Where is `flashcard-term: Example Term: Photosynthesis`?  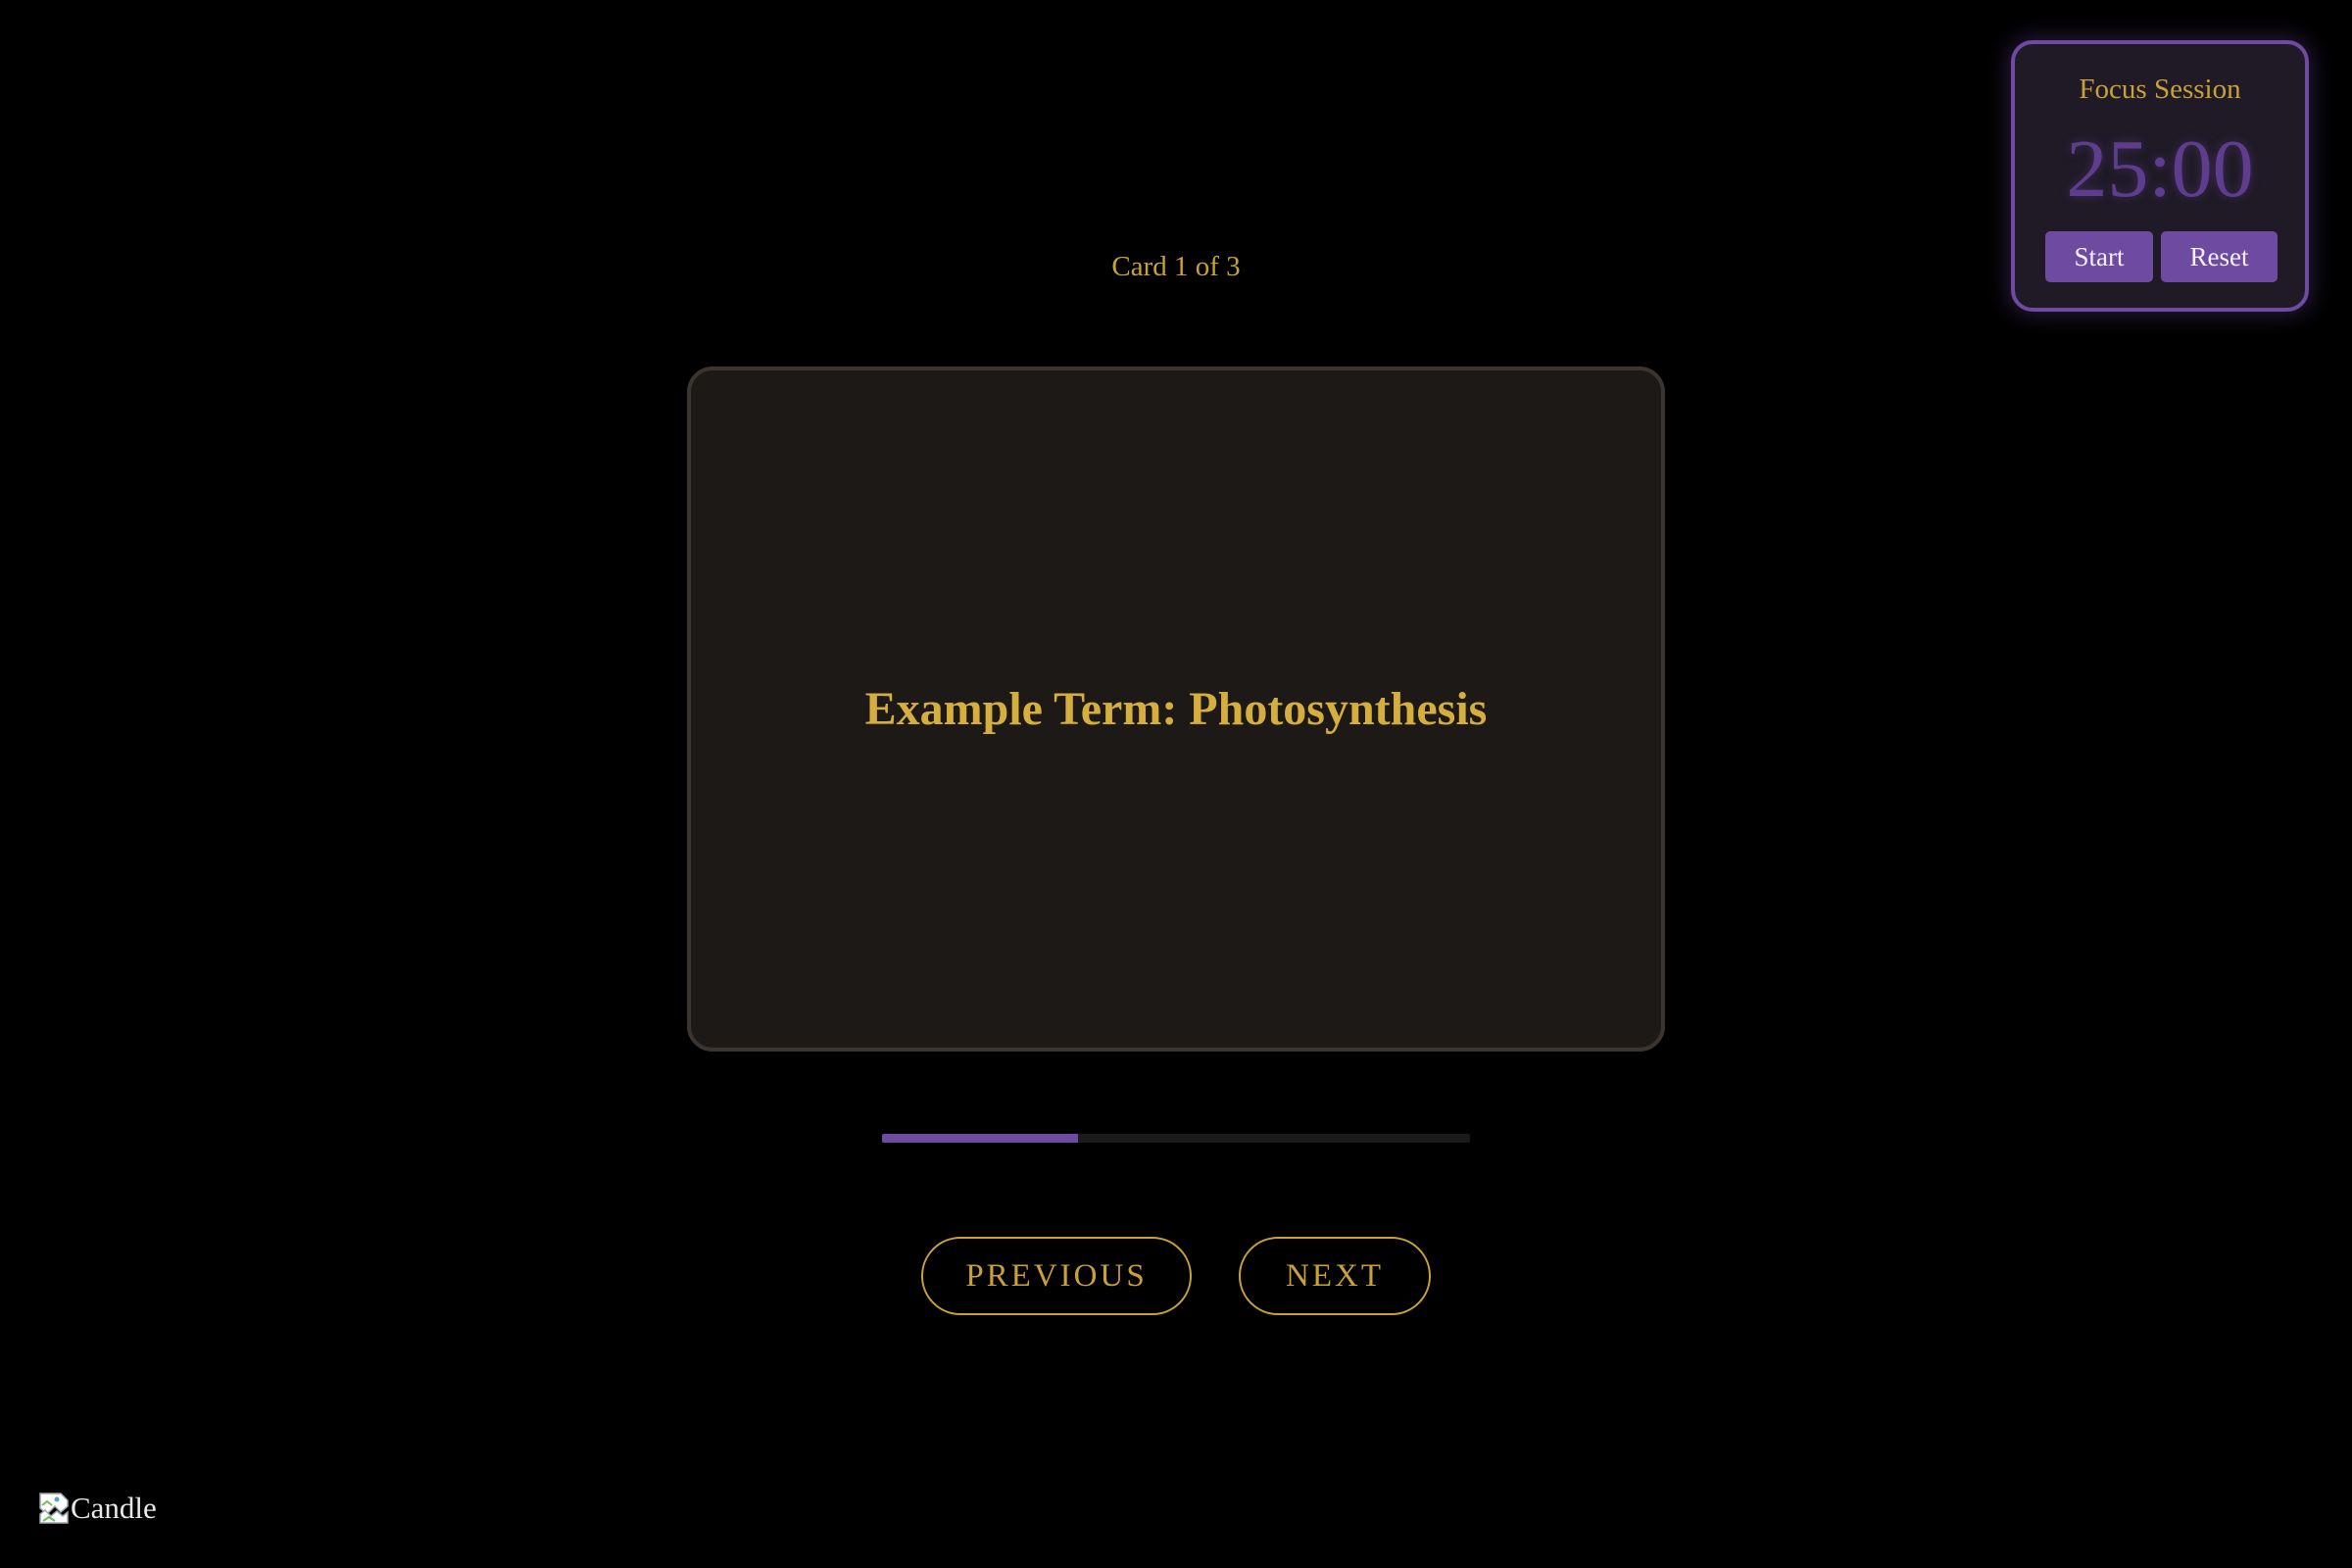 flashcard-term: Example Term: Photosynthesis is located at coordinates (1176, 709).